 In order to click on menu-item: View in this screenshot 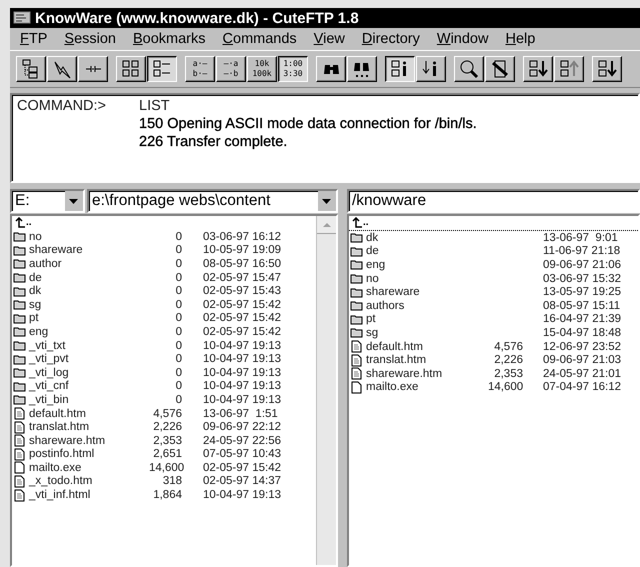, I will do `click(330, 39)`.